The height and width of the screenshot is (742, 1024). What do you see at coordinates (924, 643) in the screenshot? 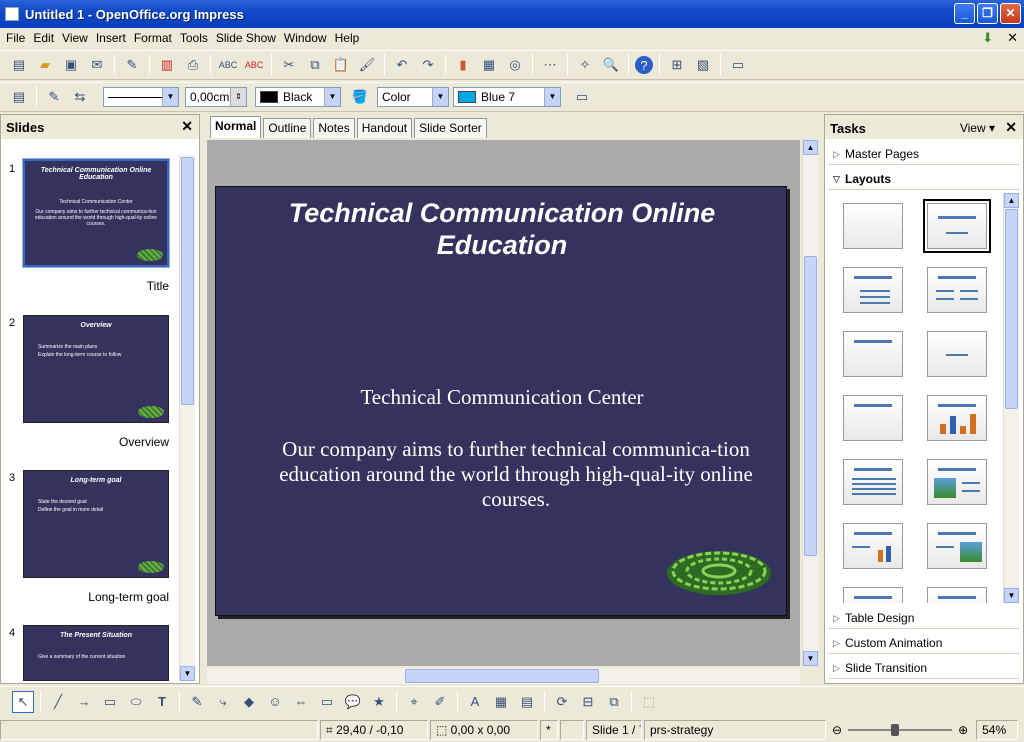
I see `section-custom-animation: ▷ Custom Animation` at bounding box center [924, 643].